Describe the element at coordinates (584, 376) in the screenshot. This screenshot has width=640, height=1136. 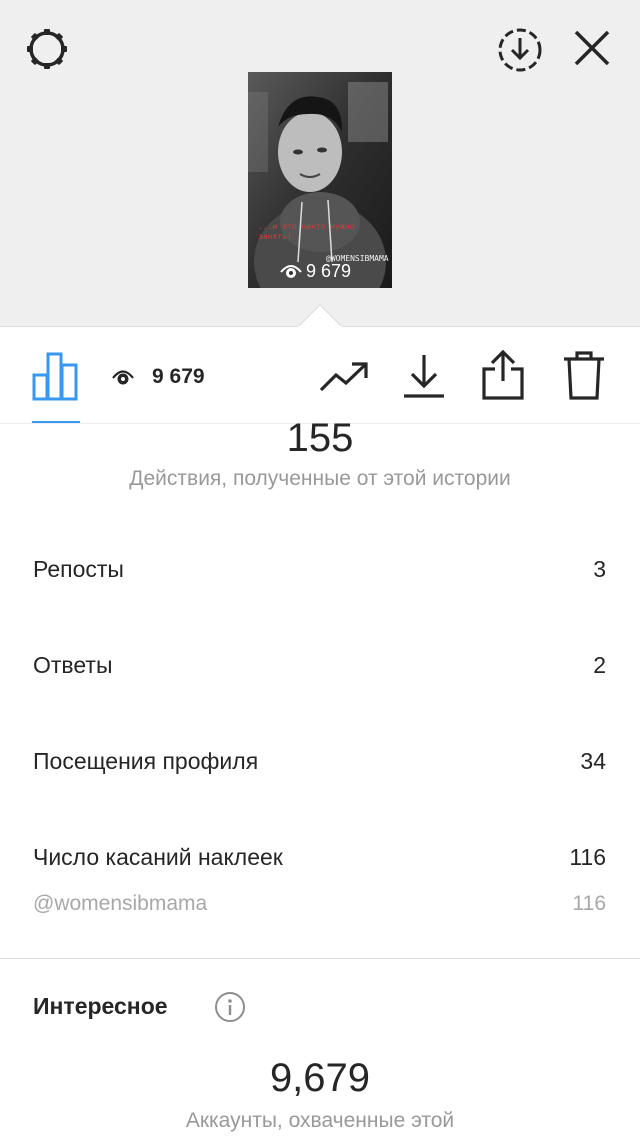
I see `trash-icon` at that location.